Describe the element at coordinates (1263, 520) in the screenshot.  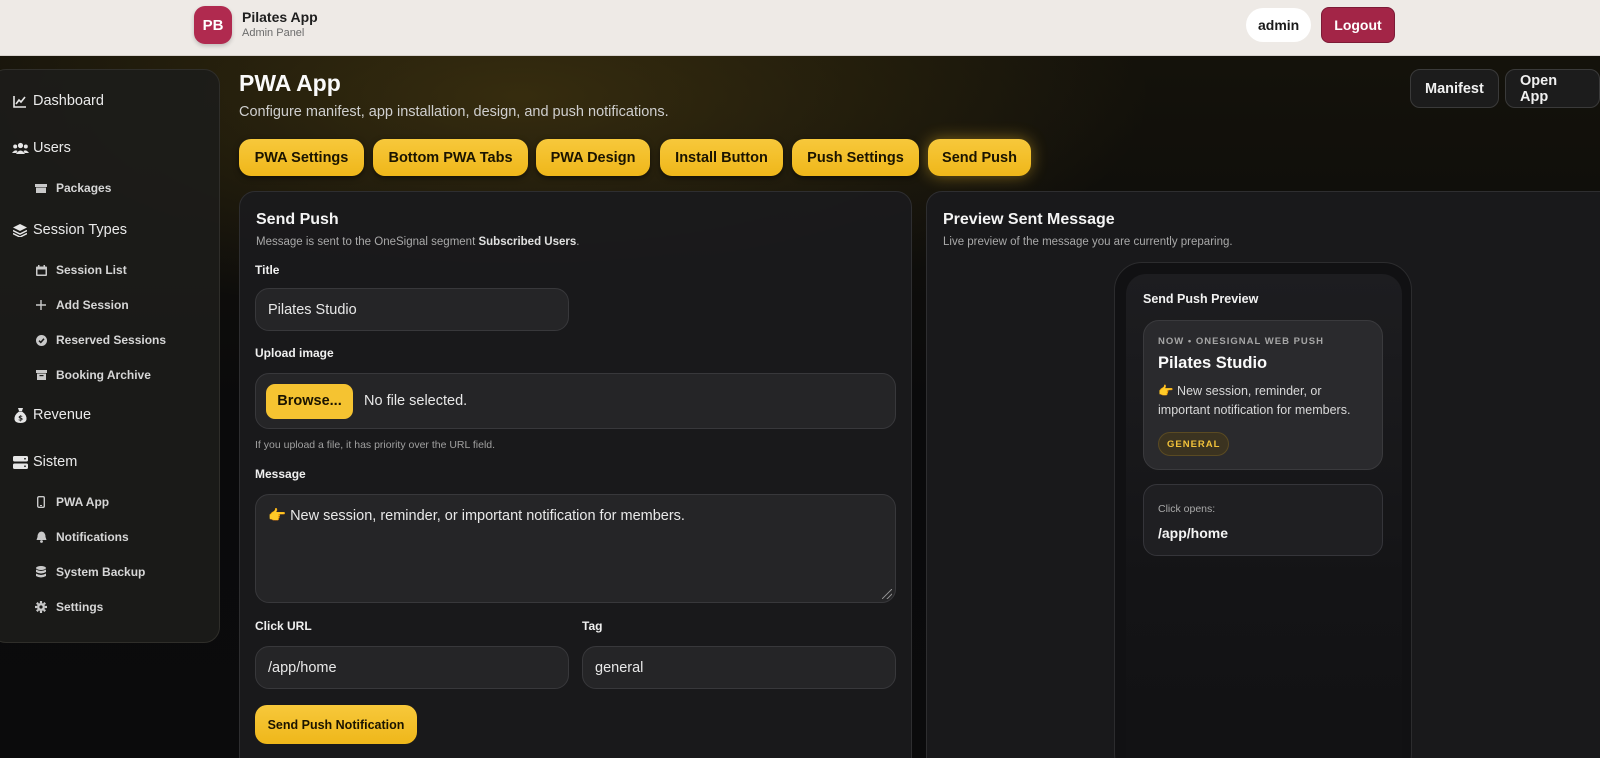
I see `click-opens-card: Click opens: /app/home` at that location.